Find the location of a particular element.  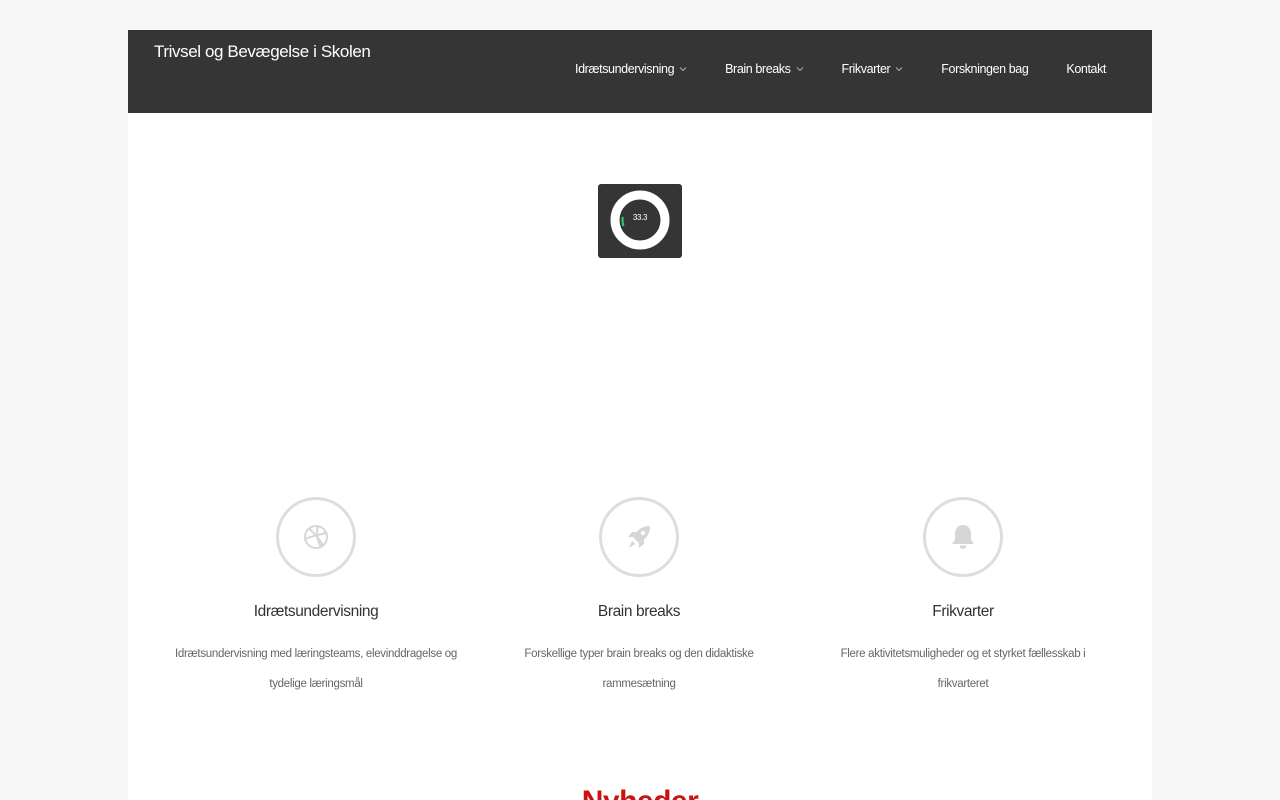

feature-title: Frikvarter is located at coordinates (963, 611).